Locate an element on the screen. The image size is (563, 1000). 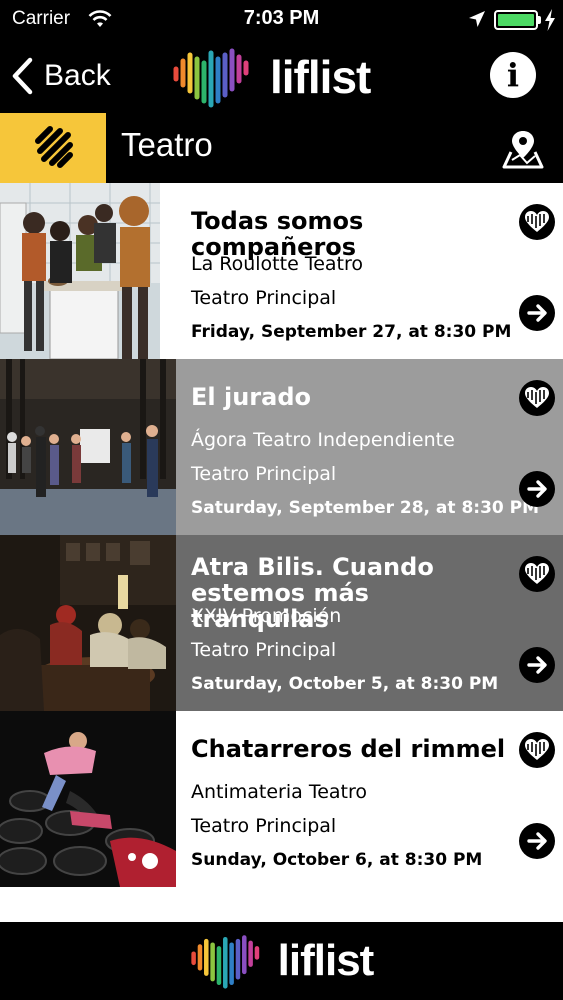
battery-tip is located at coordinates (539, 20).